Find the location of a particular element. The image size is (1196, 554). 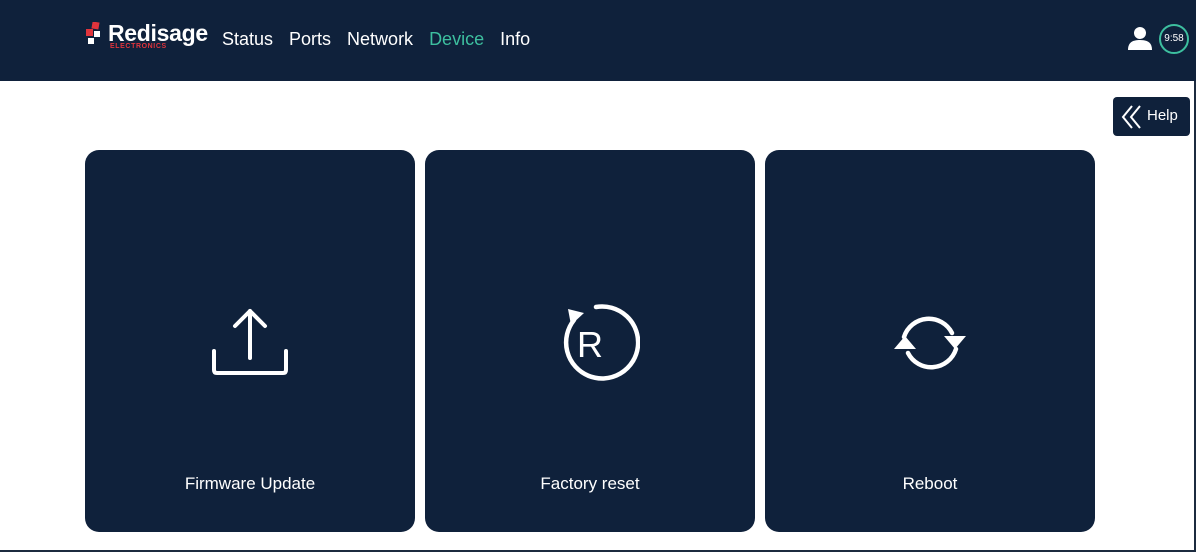

reboot-icon is located at coordinates (930, 343).